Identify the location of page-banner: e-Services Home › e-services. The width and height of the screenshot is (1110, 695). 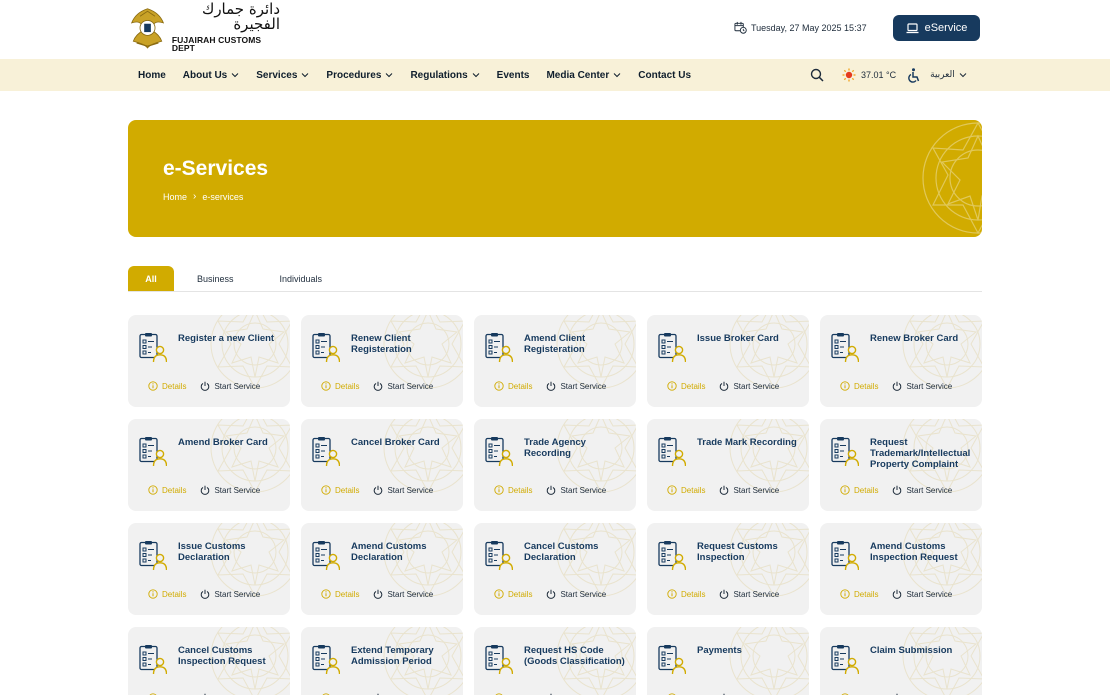
(555, 178).